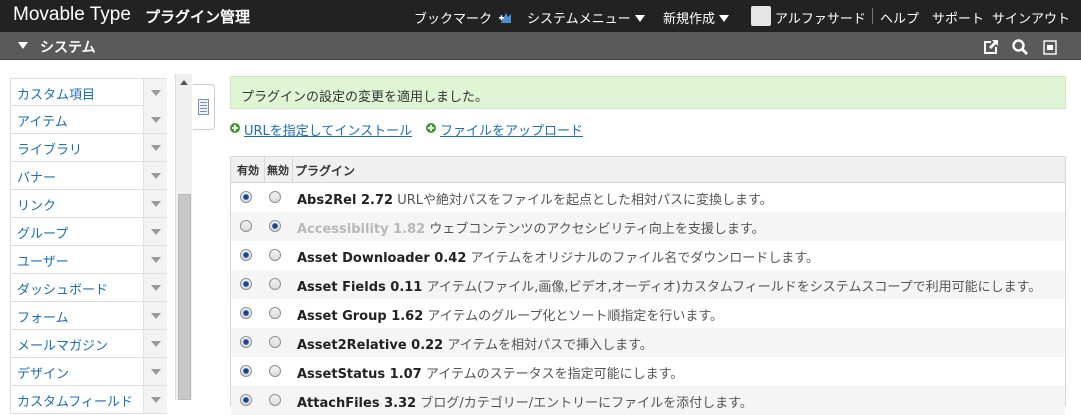 This screenshot has height=415, width=1081. What do you see at coordinates (88, 260) in the screenshot?
I see `sidebar-item-users: ユーザー` at bounding box center [88, 260].